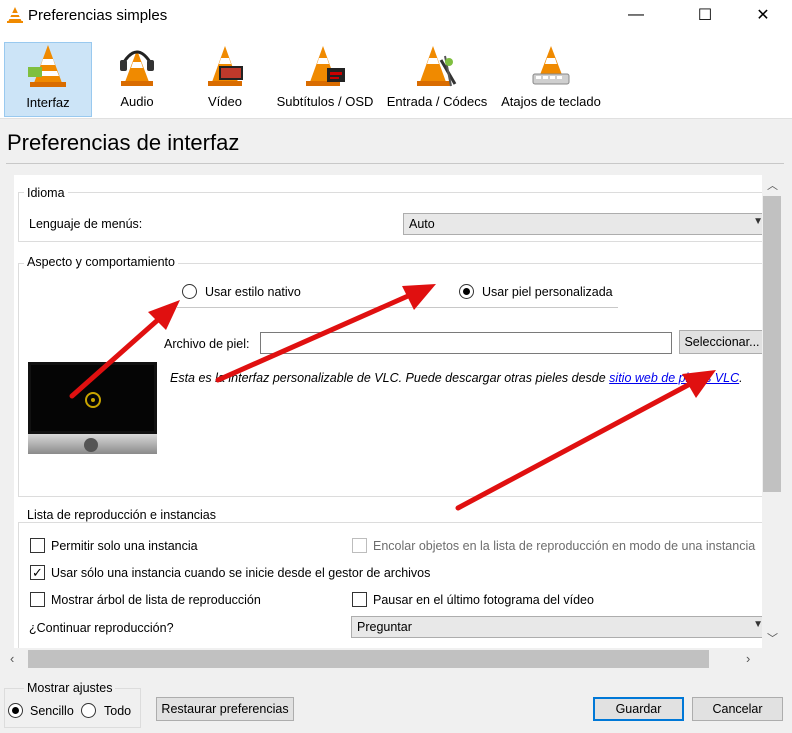 The height and width of the screenshot is (733, 792). What do you see at coordinates (123, 142) in the screenshot?
I see `page-title: Preferencias de interfaz` at bounding box center [123, 142].